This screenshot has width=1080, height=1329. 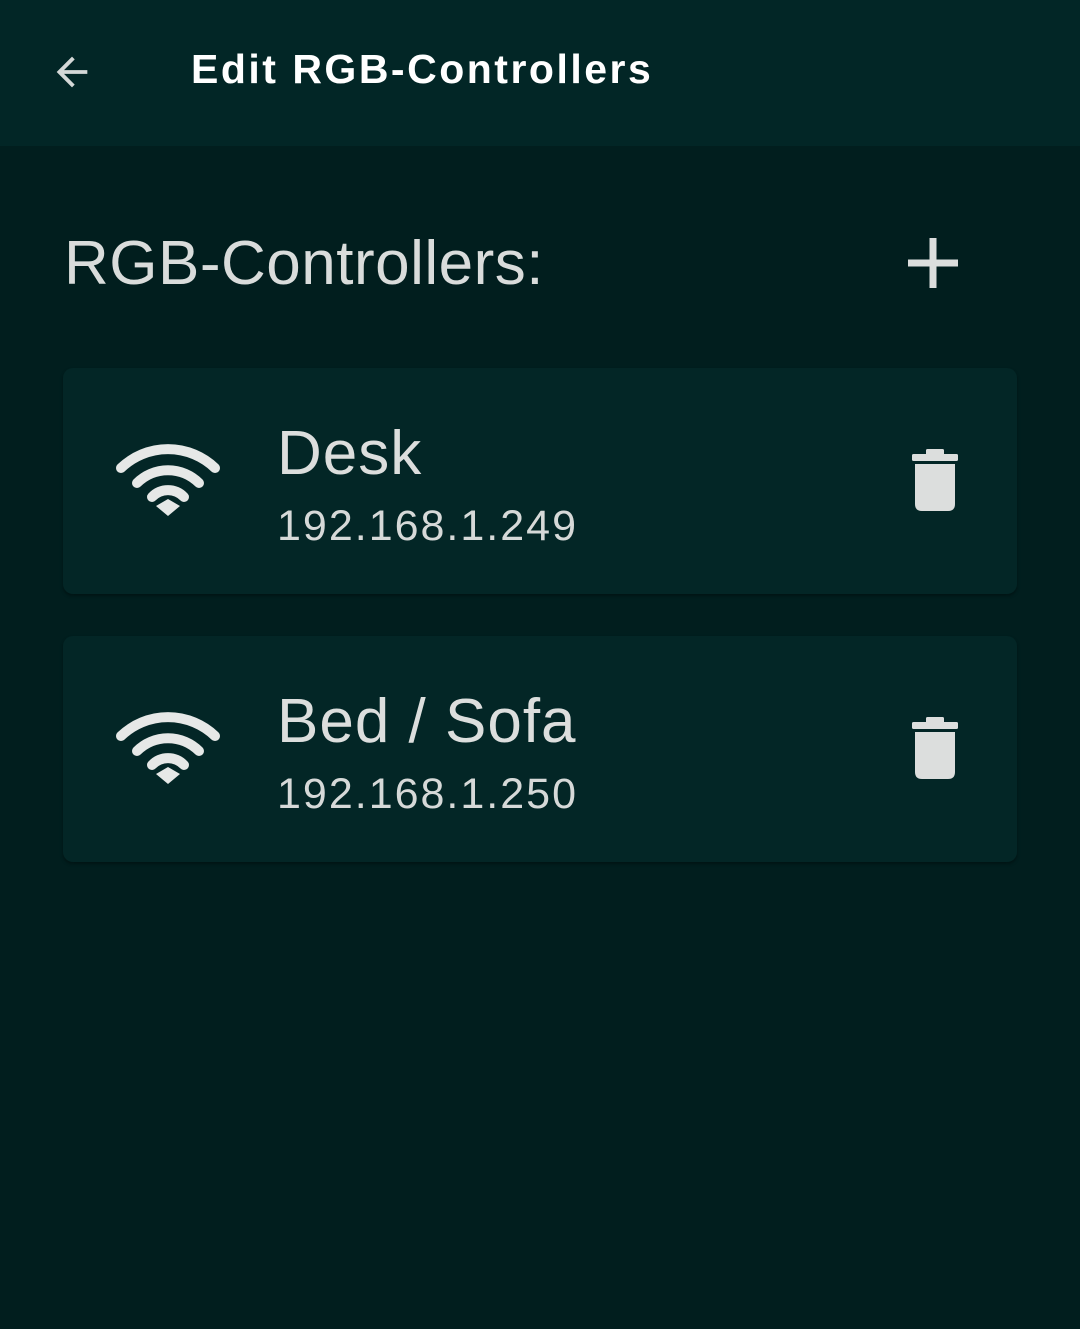 What do you see at coordinates (427, 794) in the screenshot?
I see `controller-ip: 192.168.1.250` at bounding box center [427, 794].